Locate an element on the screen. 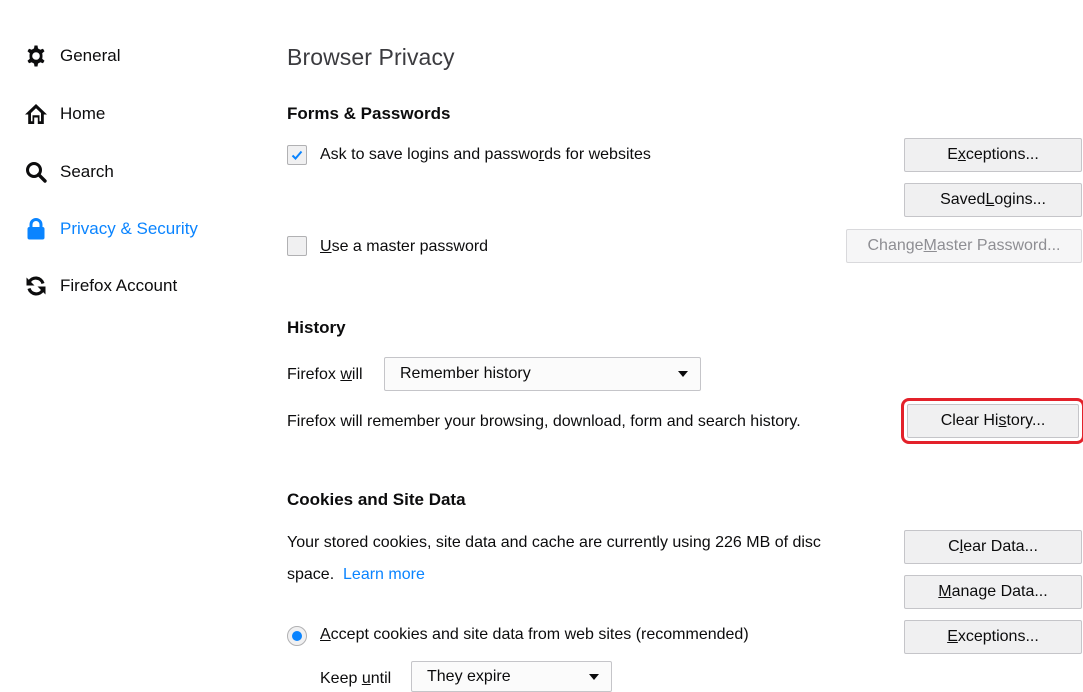  forms-passwords-heading: Forms & Passwords is located at coordinates (369, 113).